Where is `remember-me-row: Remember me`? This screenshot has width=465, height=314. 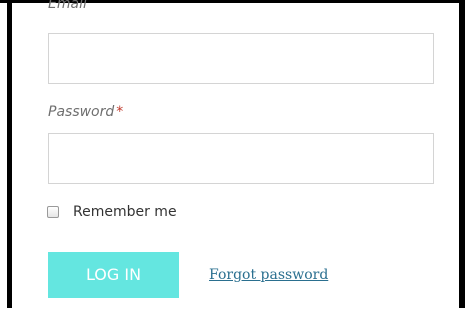
remember-me-row: Remember me is located at coordinates (112, 212).